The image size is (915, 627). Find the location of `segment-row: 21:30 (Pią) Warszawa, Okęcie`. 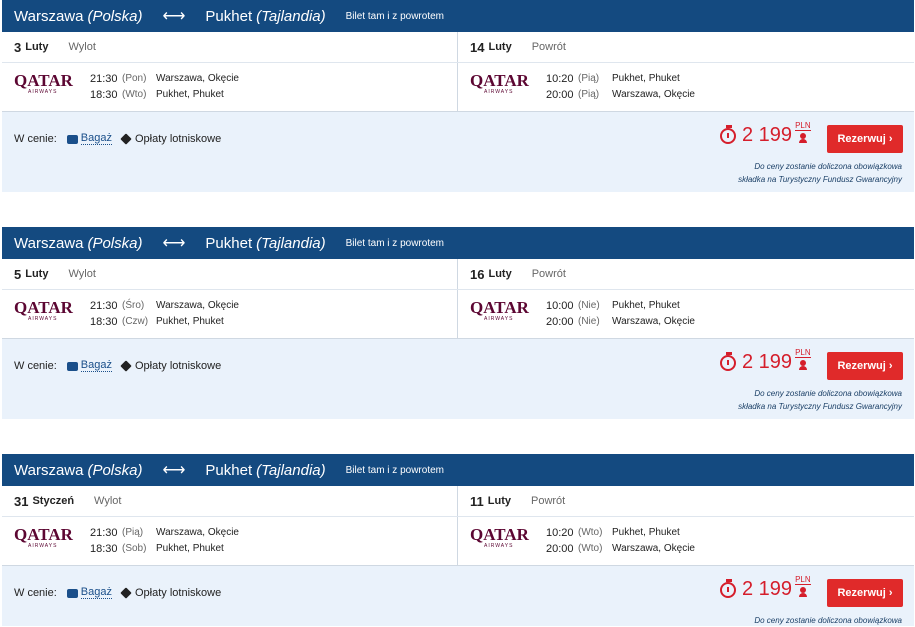

segment-row: 21:30 (Pią) Warszawa, Okęcie is located at coordinates (164, 533).